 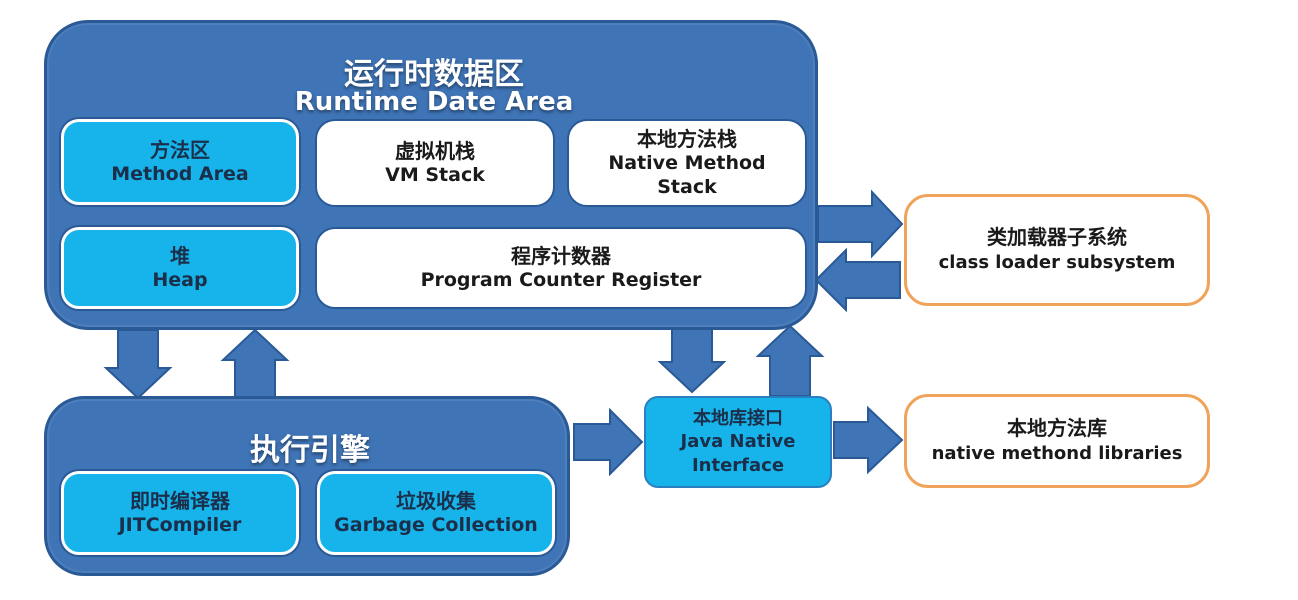 I want to click on garbage-collection-zh: 垃圾收集, so click(x=436, y=500).